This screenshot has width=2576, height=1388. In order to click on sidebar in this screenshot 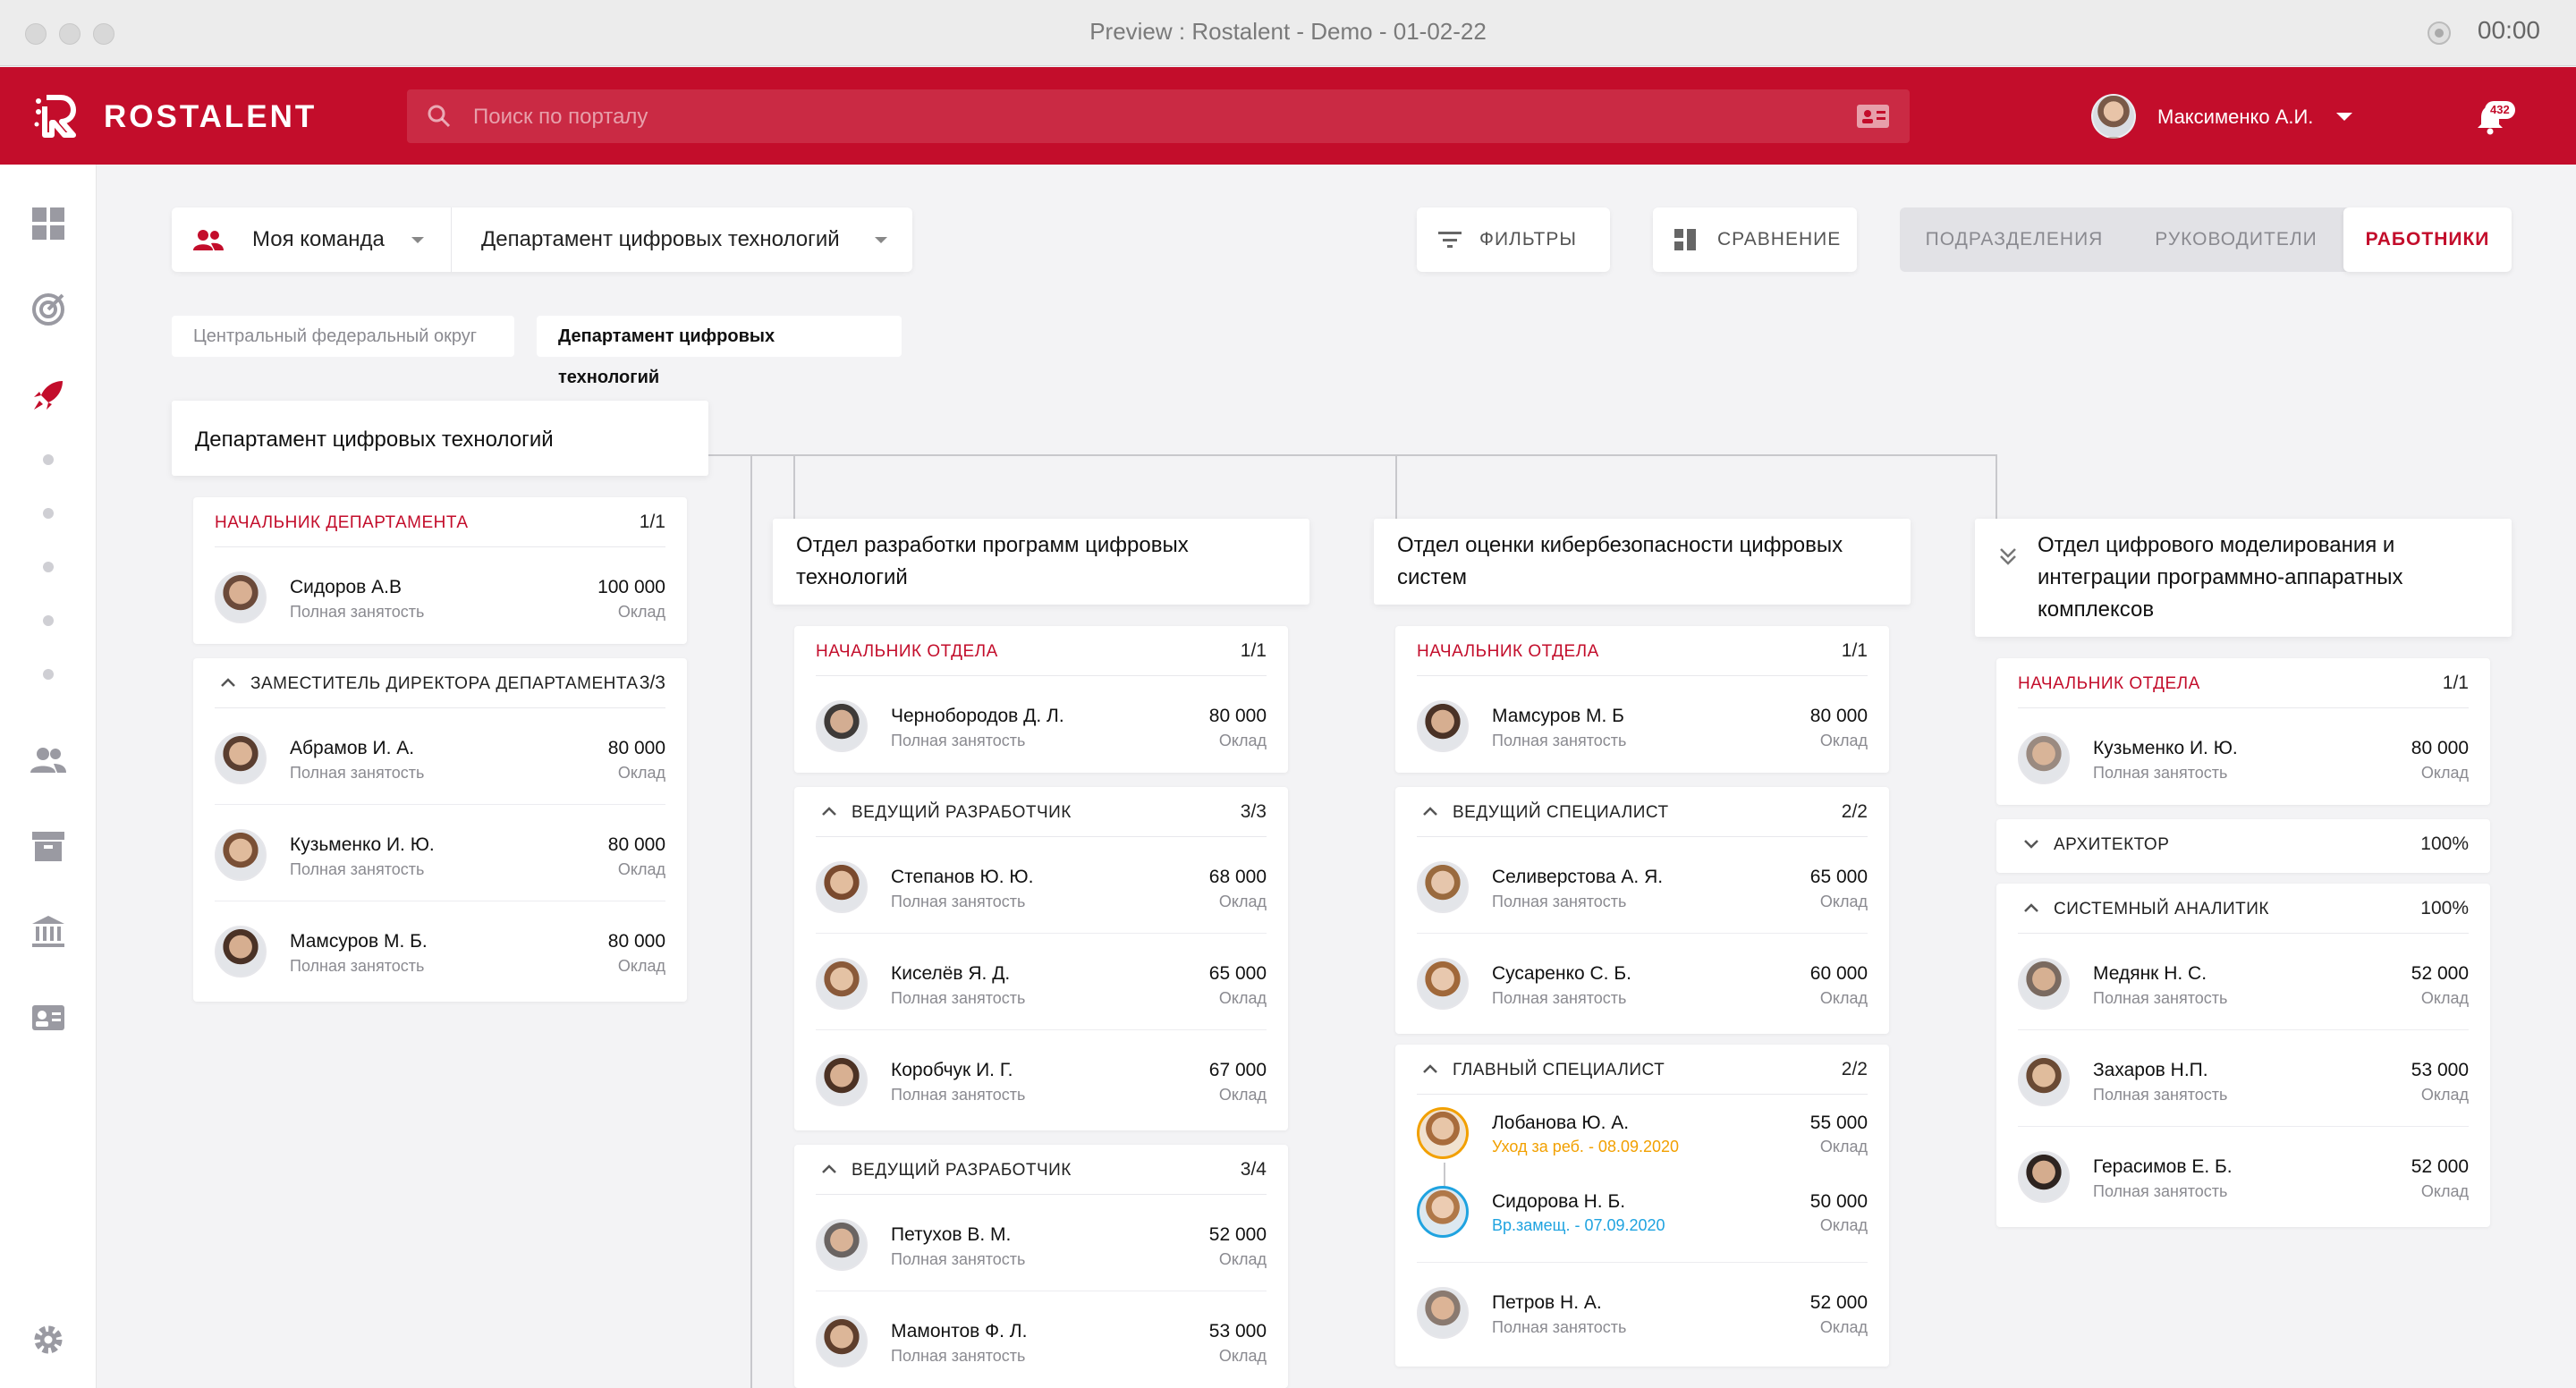, I will do `click(48, 776)`.